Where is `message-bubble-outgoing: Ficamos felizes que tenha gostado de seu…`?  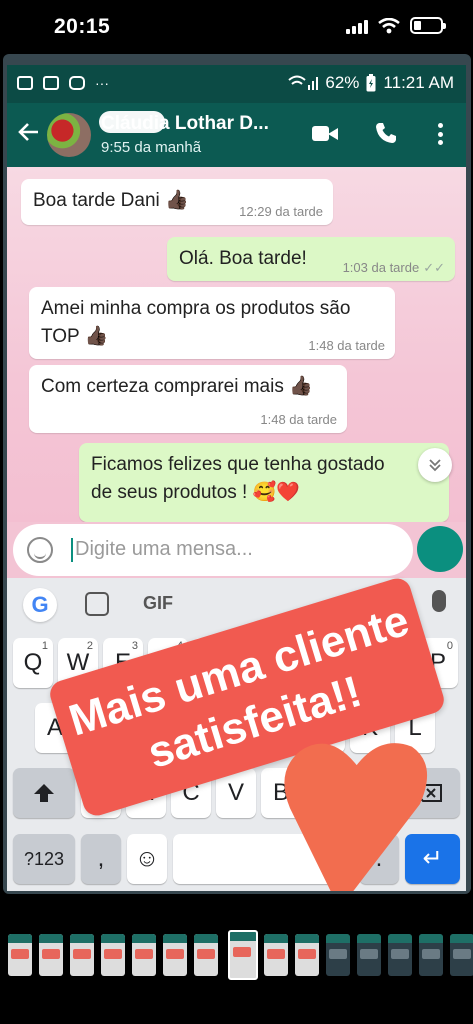 message-bubble-outgoing: Ficamos felizes que tenha gostado de seu… is located at coordinates (264, 482).